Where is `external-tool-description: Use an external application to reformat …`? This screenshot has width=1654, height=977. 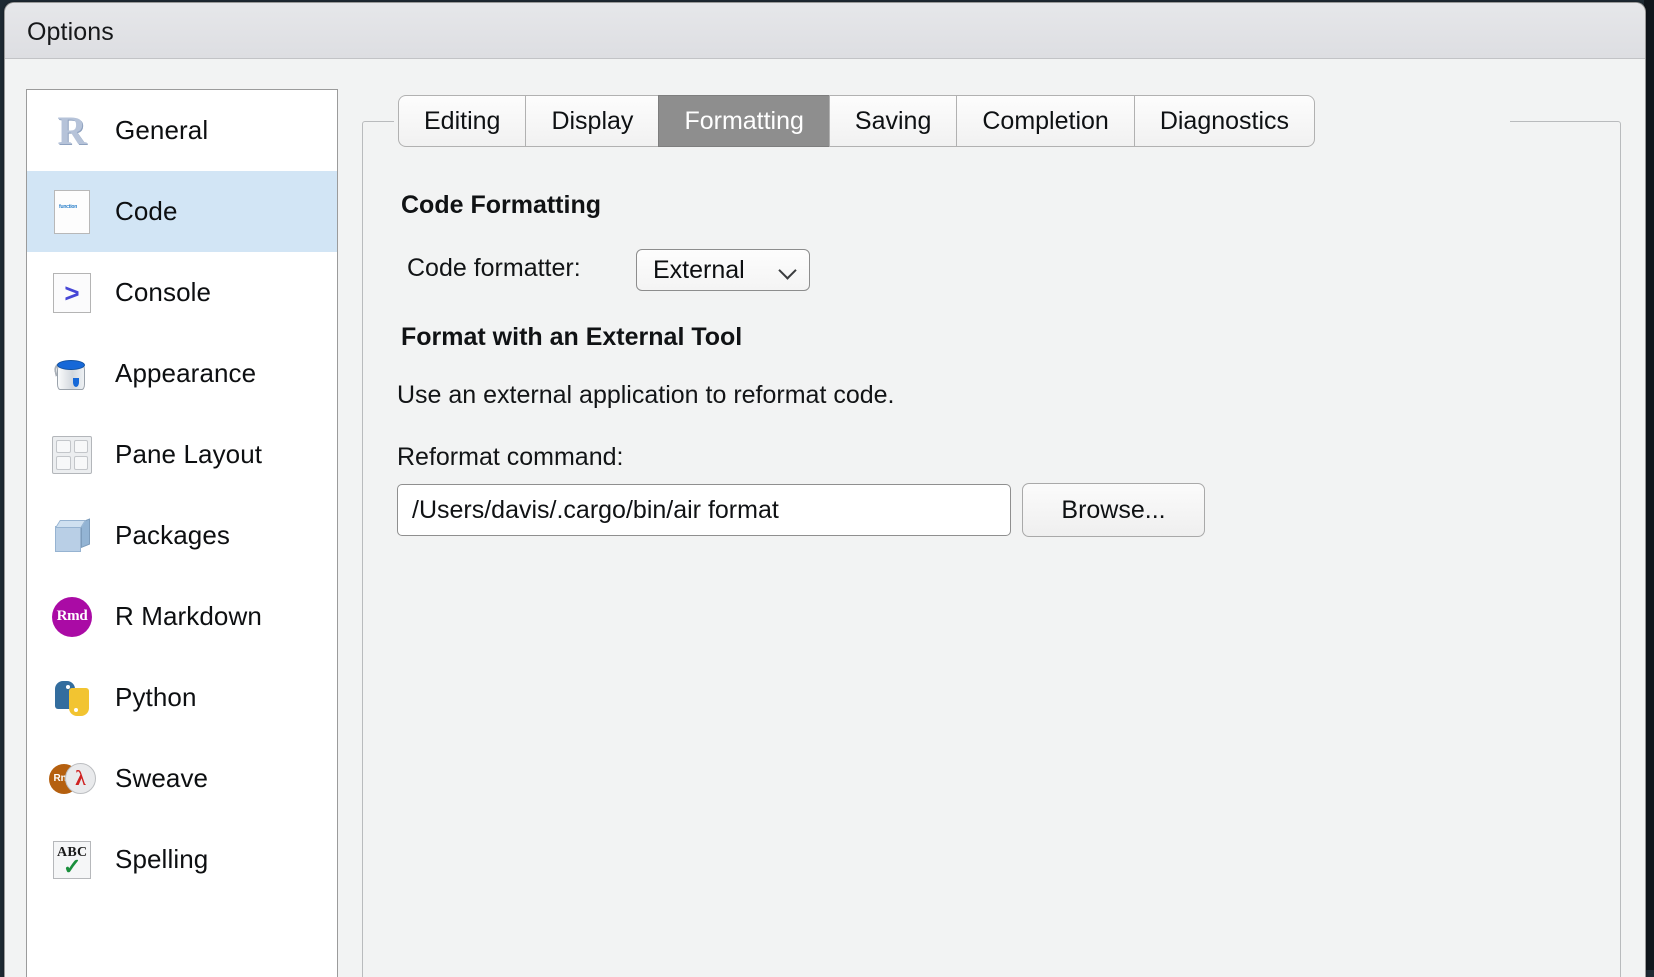
external-tool-description: Use an external application to reformat … is located at coordinates (646, 395).